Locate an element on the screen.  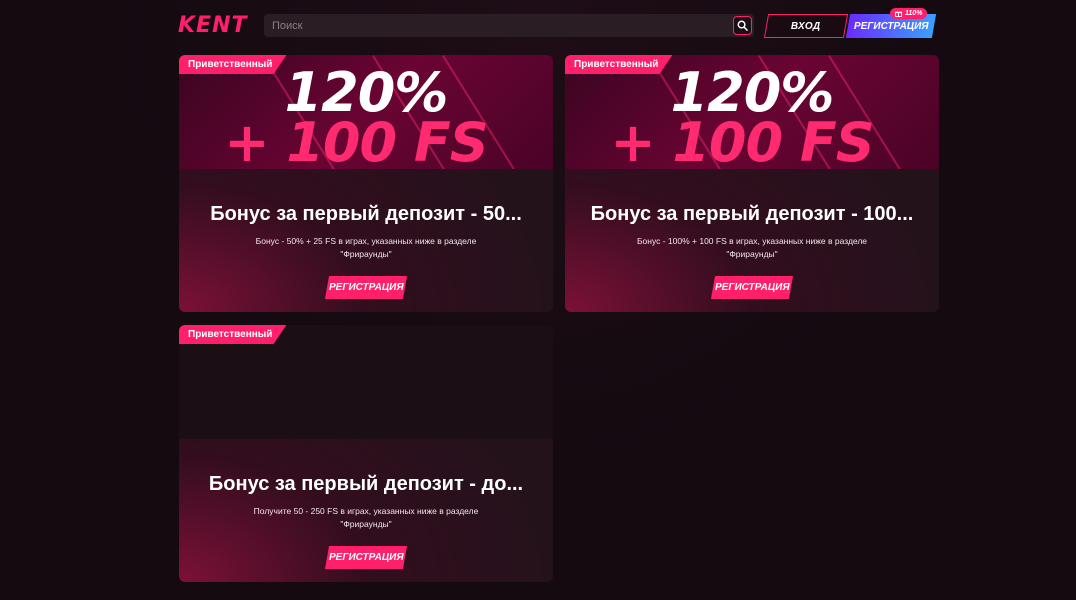
header: KENT ВХОД 110% РЕГИСТРАЦИЯ is located at coordinates (538, 26).